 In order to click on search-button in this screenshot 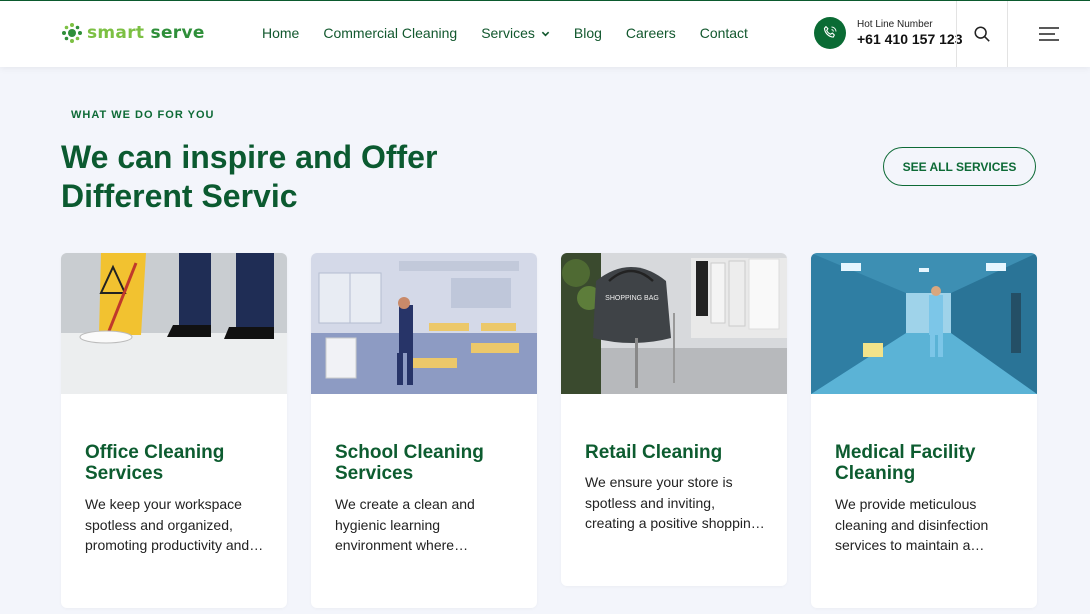, I will do `click(981, 34)`.